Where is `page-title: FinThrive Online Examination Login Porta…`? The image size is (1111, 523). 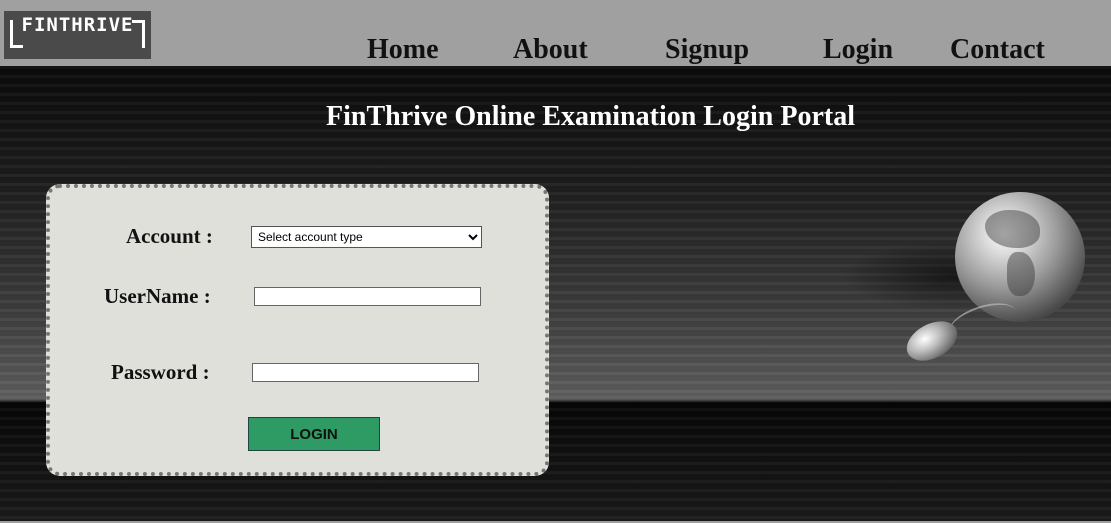 page-title: FinThrive Online Examination Login Porta… is located at coordinates (590, 116).